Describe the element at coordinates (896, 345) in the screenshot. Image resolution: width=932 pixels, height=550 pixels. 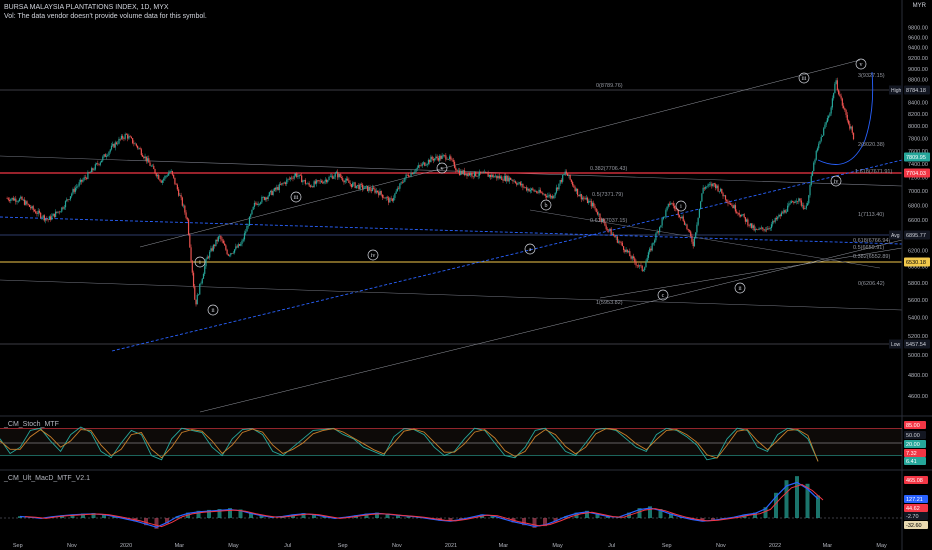
I see `low-price-tag-caption: Low` at that location.